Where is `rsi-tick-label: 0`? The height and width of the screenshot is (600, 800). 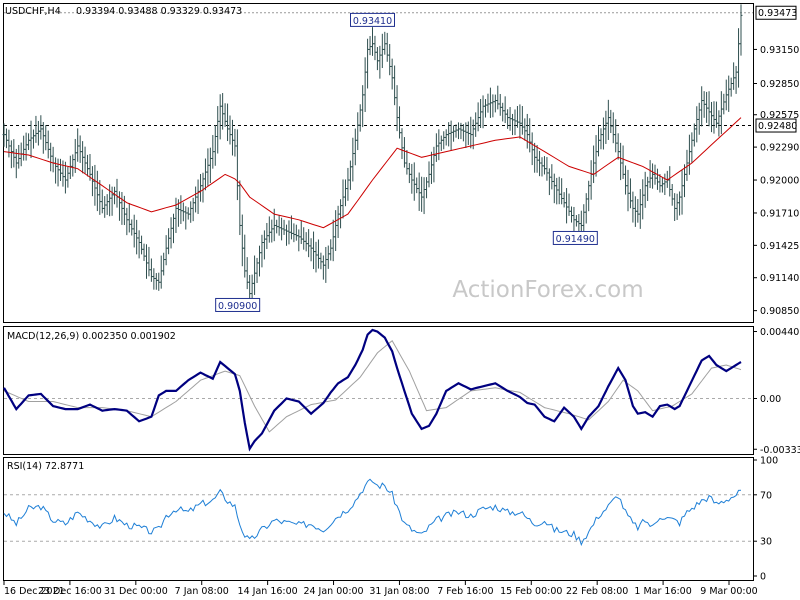 rsi-tick-label: 0 is located at coordinates (763, 577).